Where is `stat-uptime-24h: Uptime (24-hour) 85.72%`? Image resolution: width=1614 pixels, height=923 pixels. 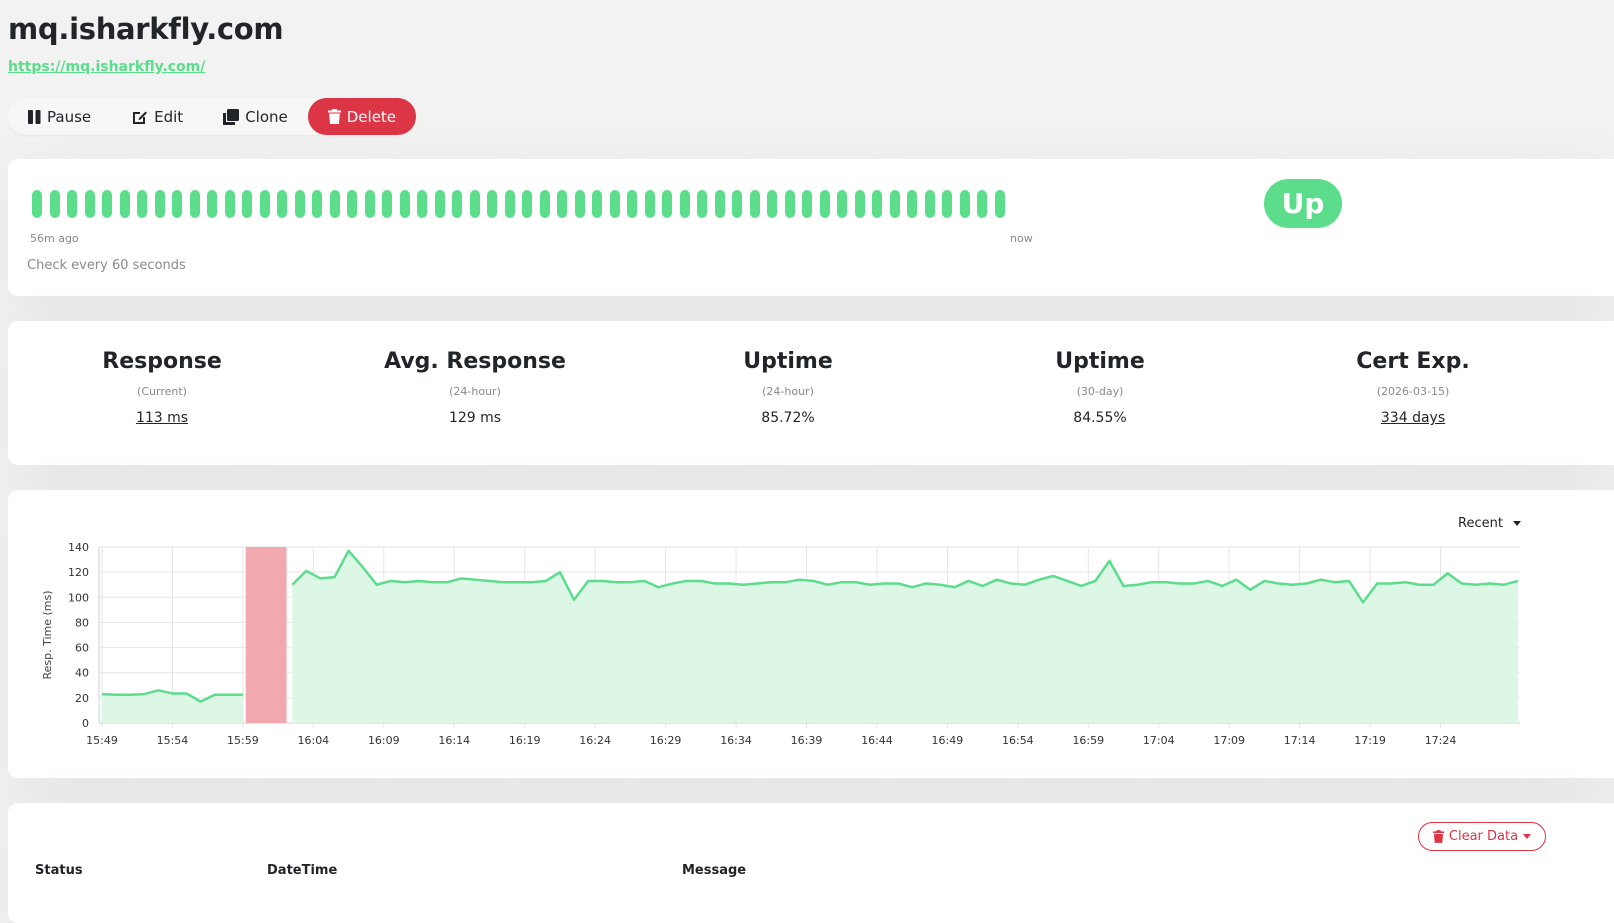 stat-uptime-24h: Uptime (24-hour) 85.72% is located at coordinates (788, 373).